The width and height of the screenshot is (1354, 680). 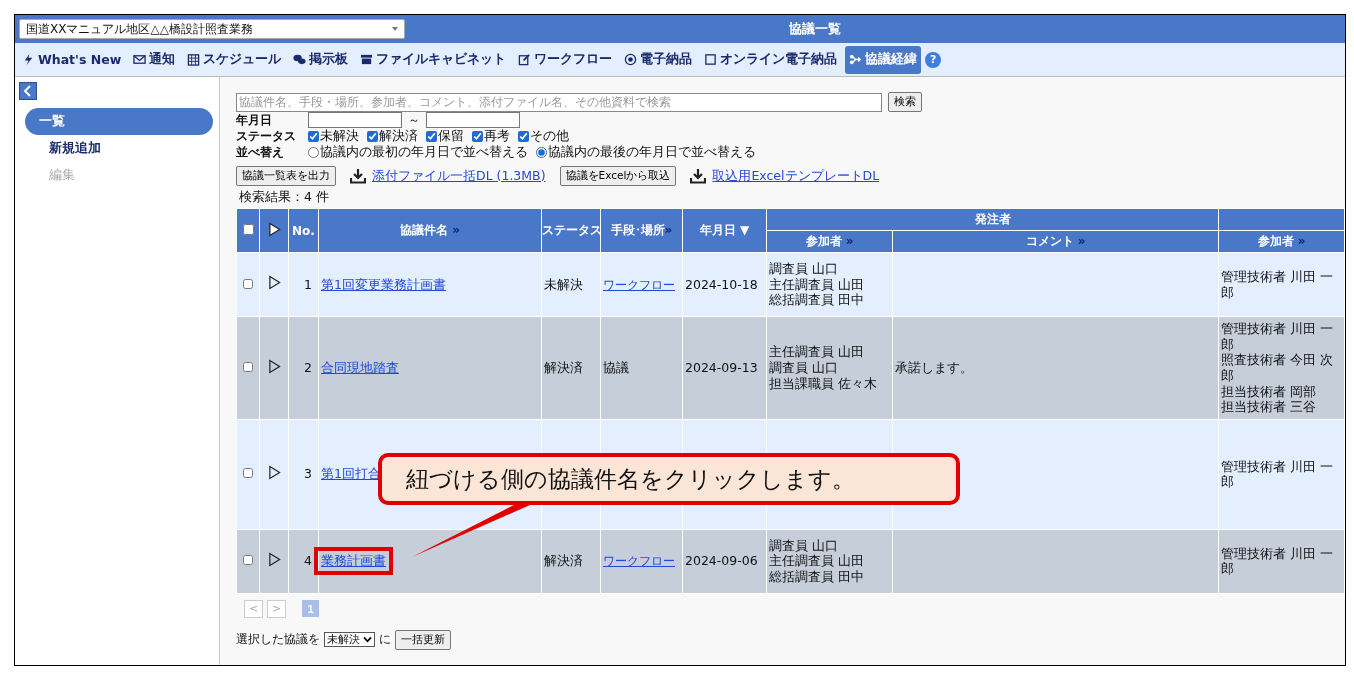 What do you see at coordinates (367, 640) in the screenshot?
I see `chevron-down-icon` at bounding box center [367, 640].